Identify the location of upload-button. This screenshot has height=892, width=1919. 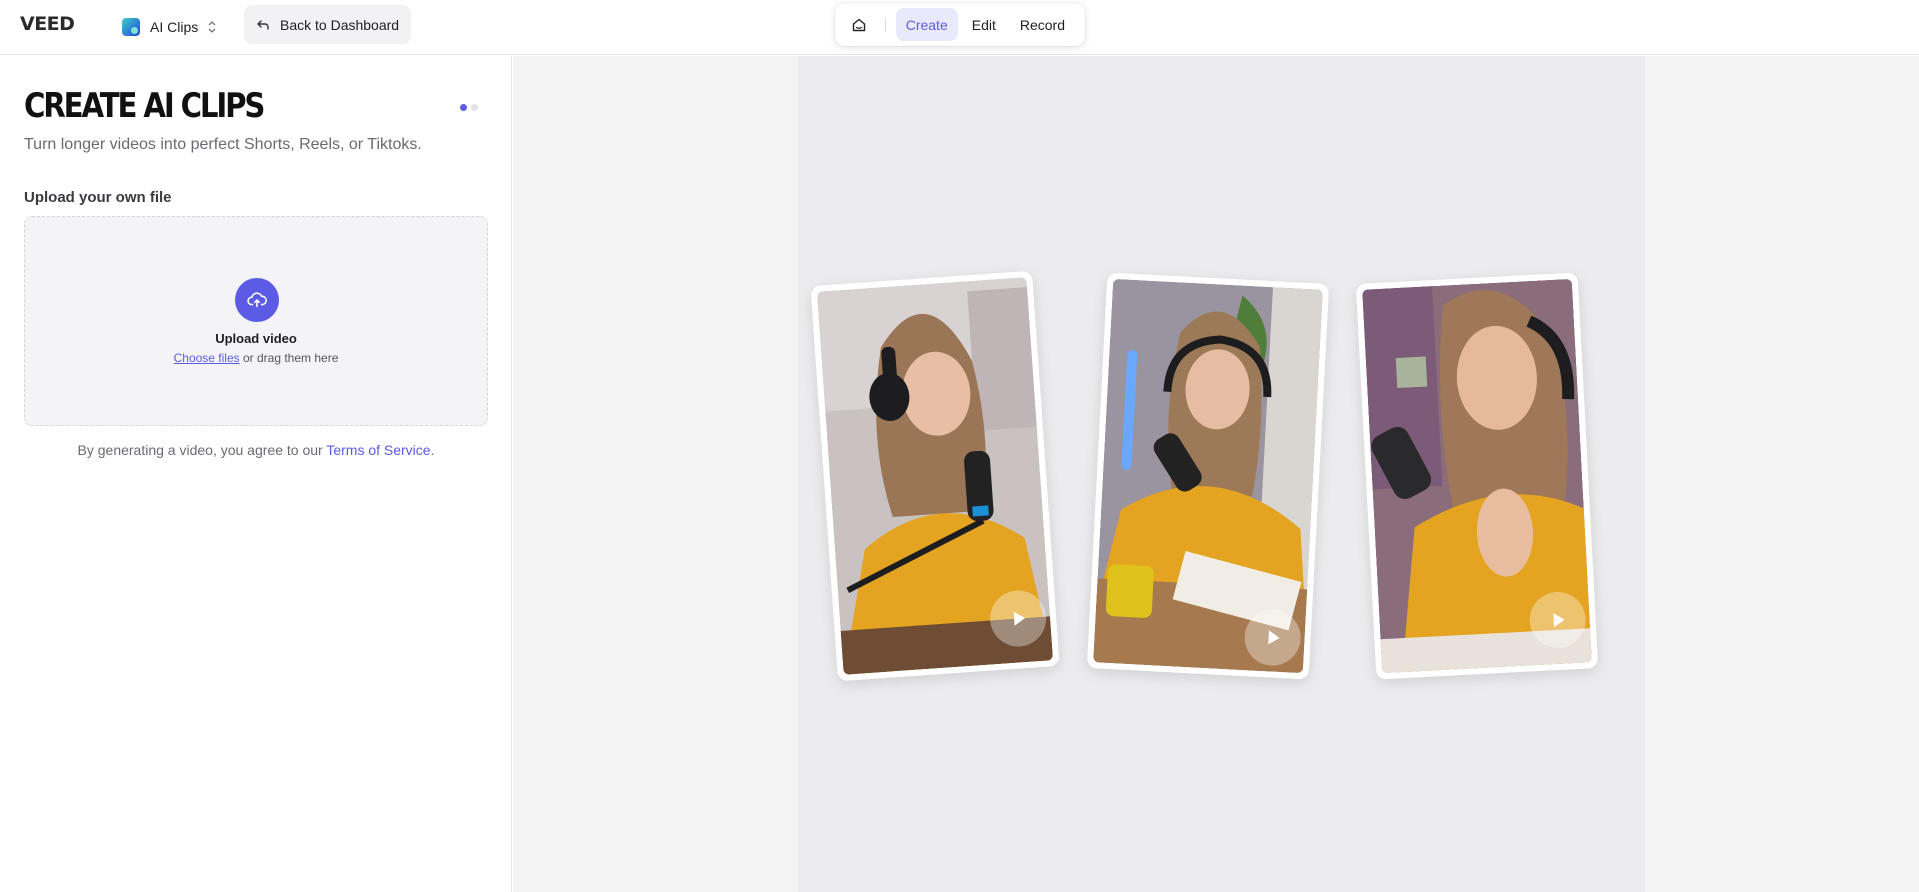
(257, 300).